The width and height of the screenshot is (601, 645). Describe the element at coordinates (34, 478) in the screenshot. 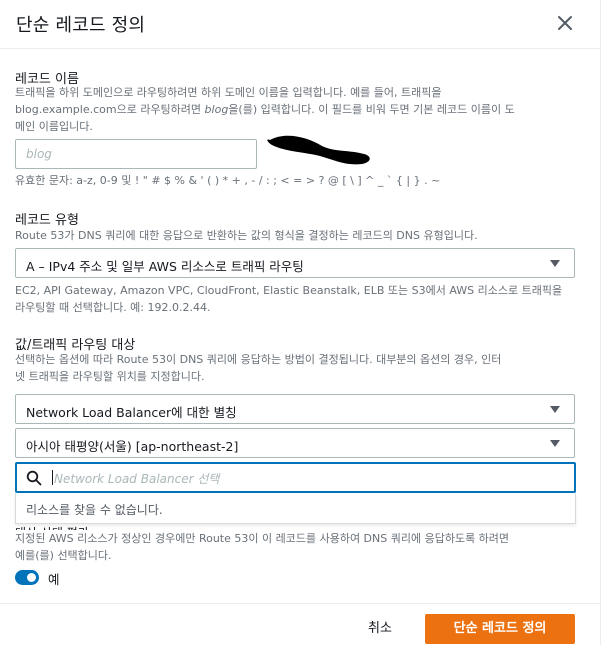

I see `search-icon` at that location.